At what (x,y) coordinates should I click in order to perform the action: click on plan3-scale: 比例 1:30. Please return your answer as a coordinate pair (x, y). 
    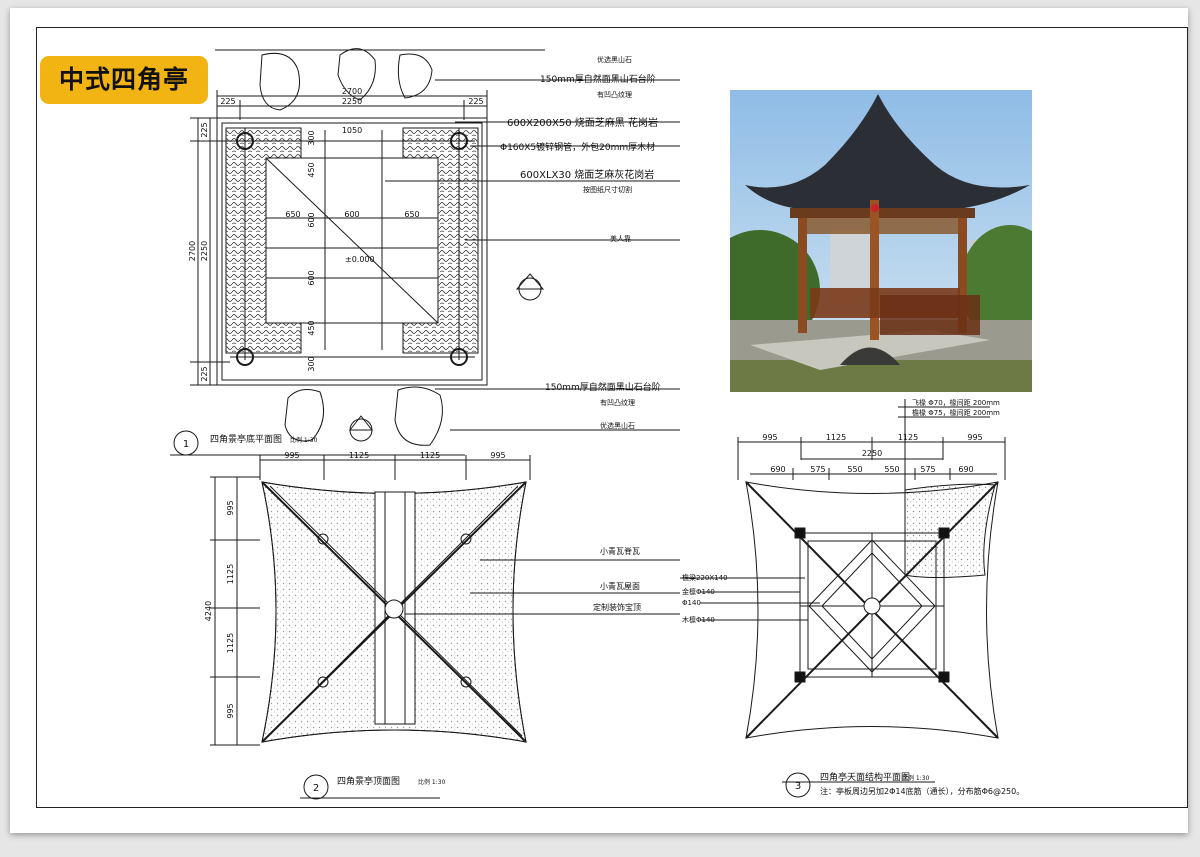
    Looking at the image, I should click on (916, 778).